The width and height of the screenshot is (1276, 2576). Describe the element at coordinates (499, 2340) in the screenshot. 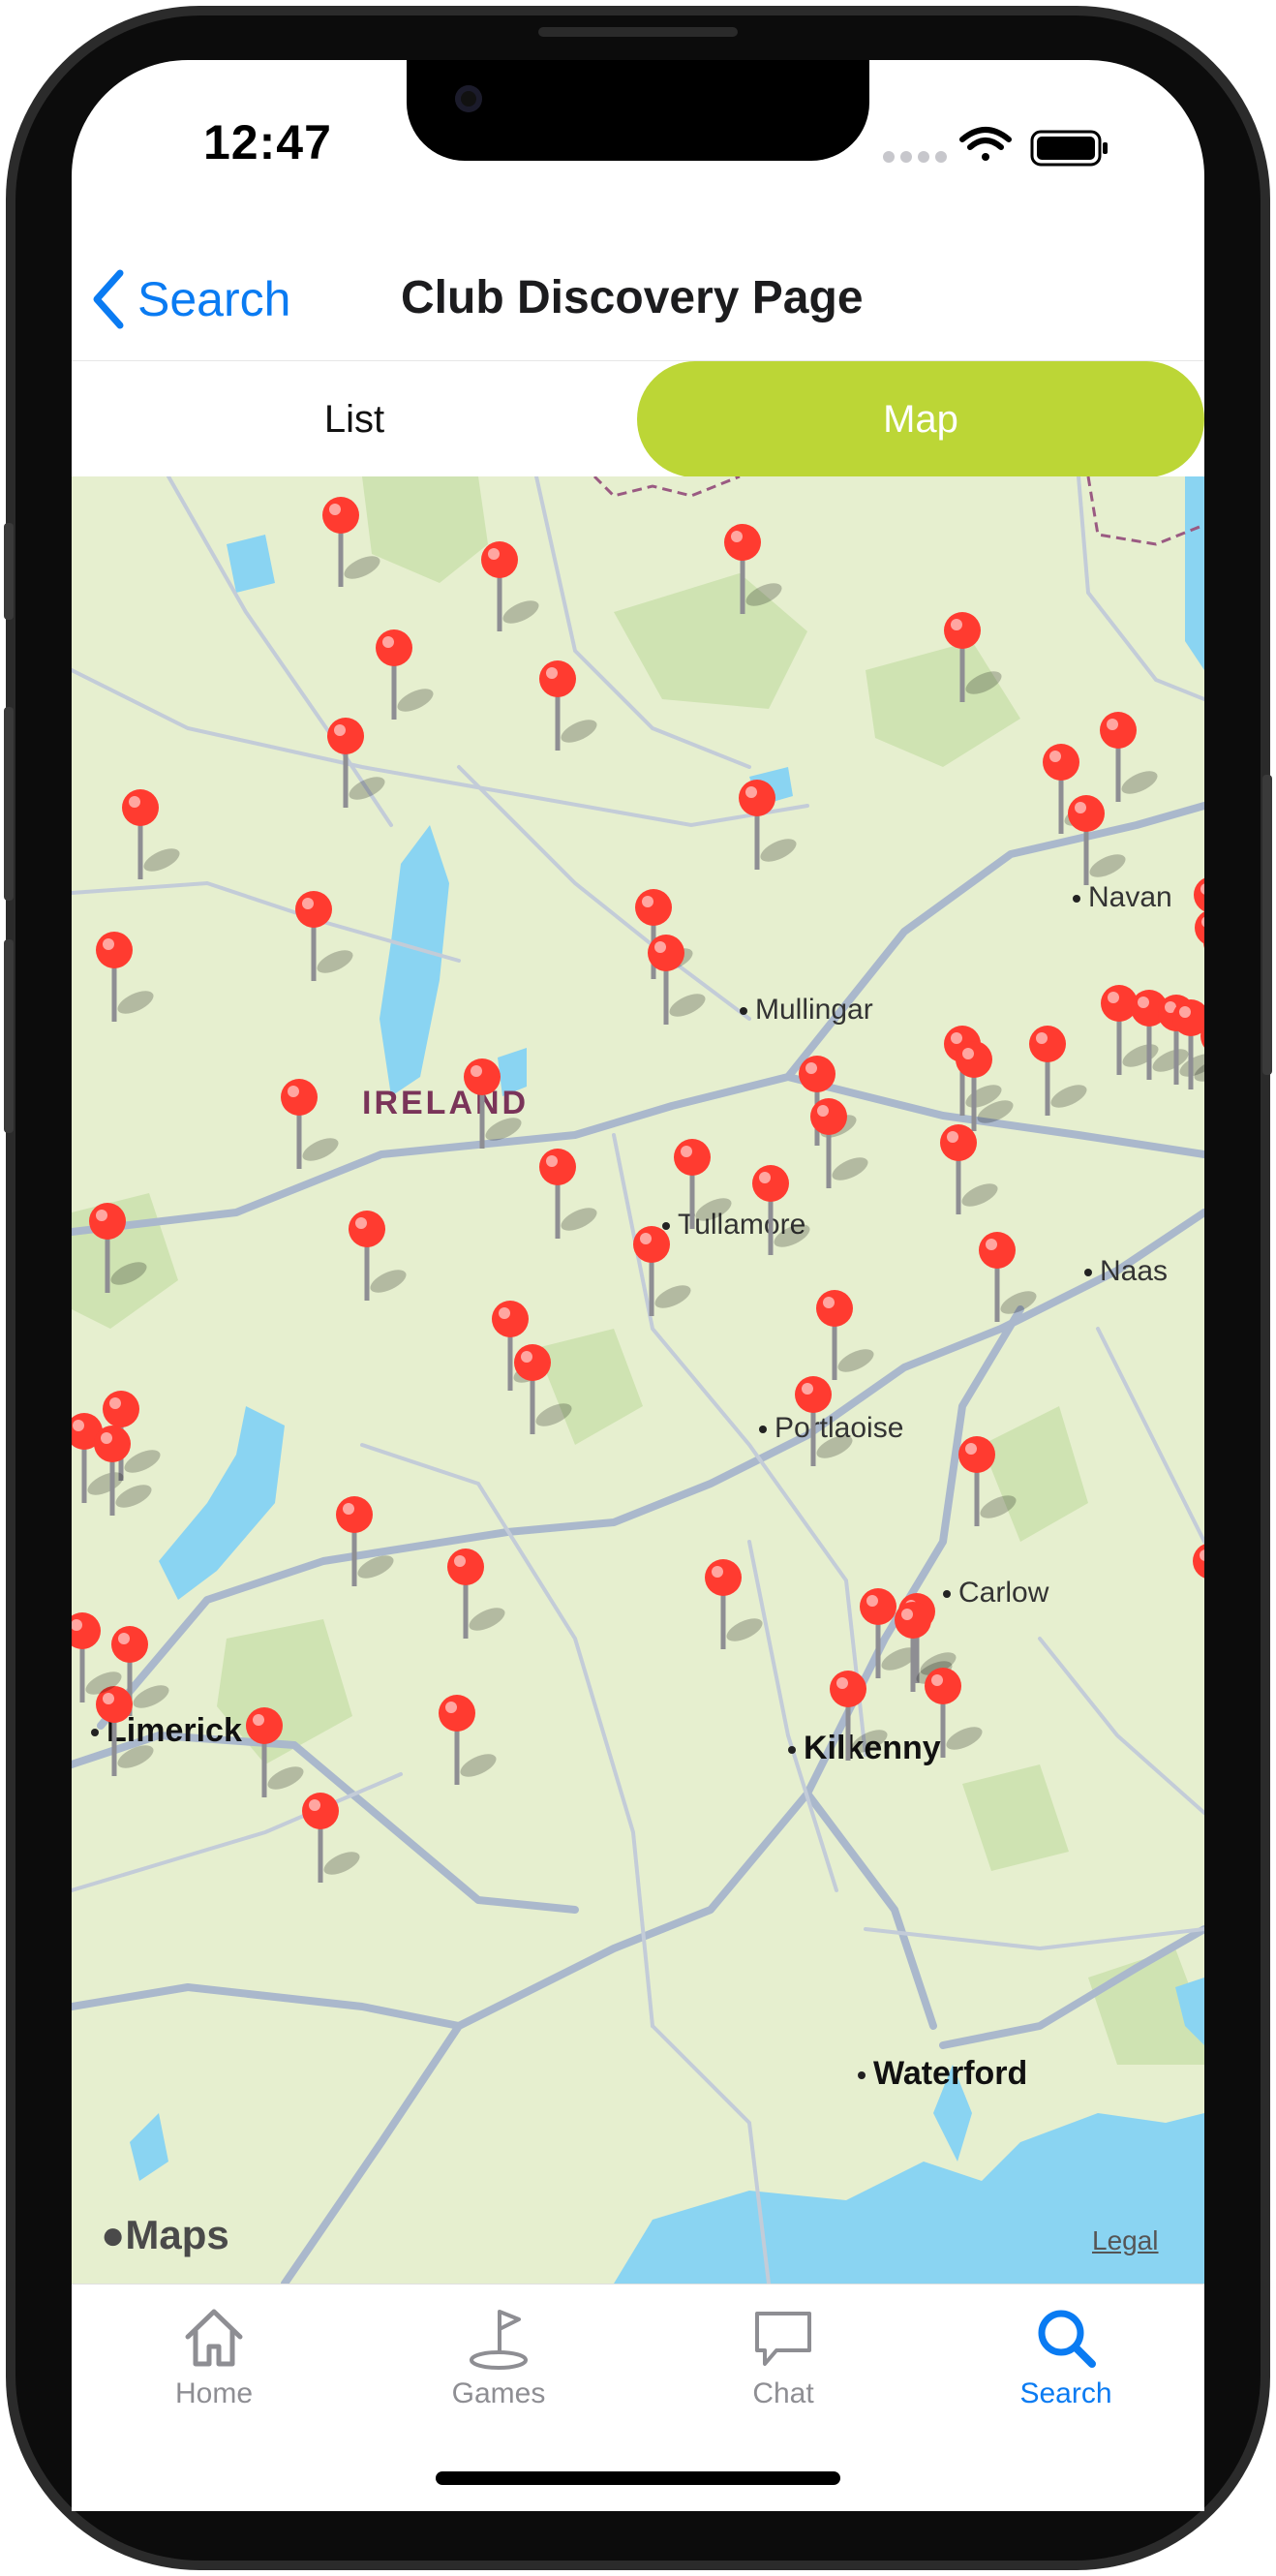

I see `golf-flag-icon` at that location.